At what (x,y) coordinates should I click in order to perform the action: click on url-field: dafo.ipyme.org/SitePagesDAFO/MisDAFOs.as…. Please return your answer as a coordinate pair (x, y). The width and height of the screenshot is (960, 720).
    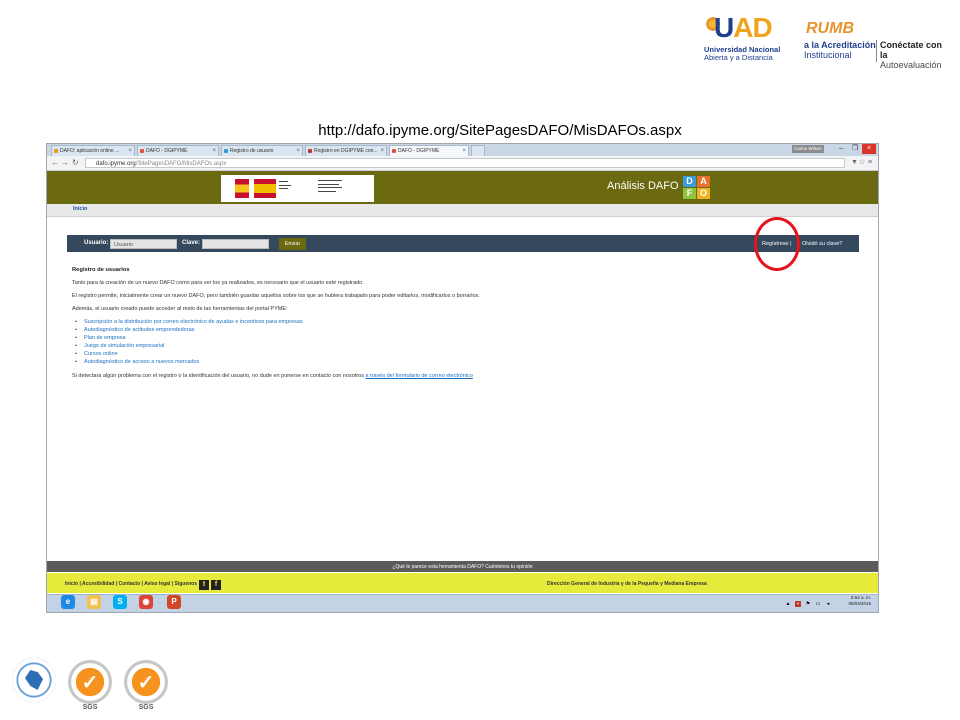
    Looking at the image, I should click on (465, 163).